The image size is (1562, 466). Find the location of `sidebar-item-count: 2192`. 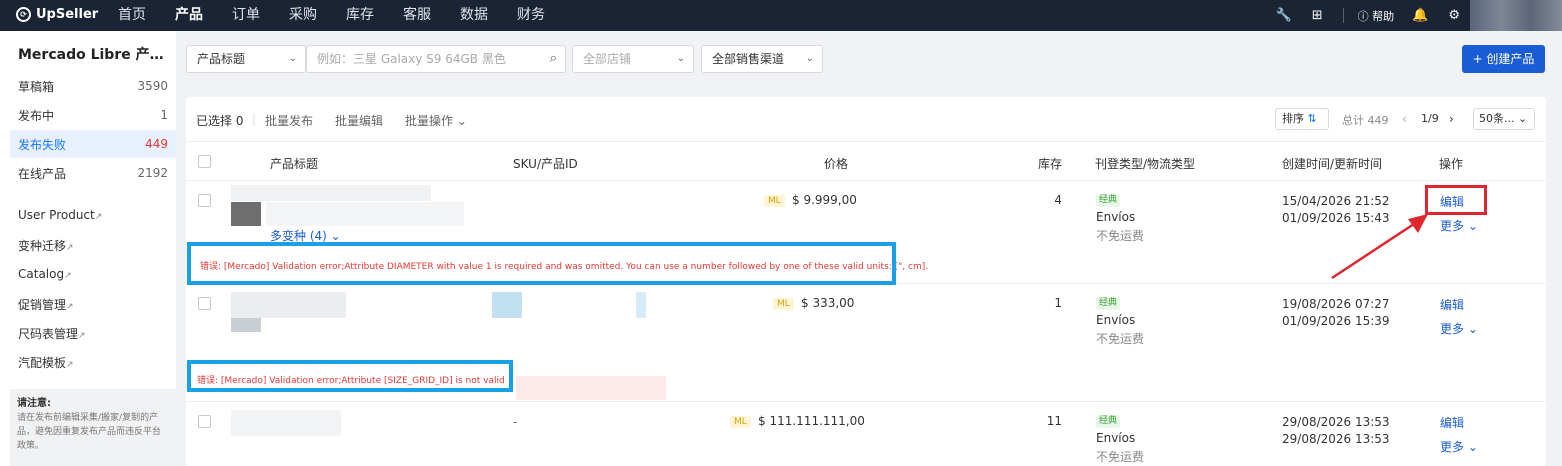

sidebar-item-count: 2192 is located at coordinates (152, 173).